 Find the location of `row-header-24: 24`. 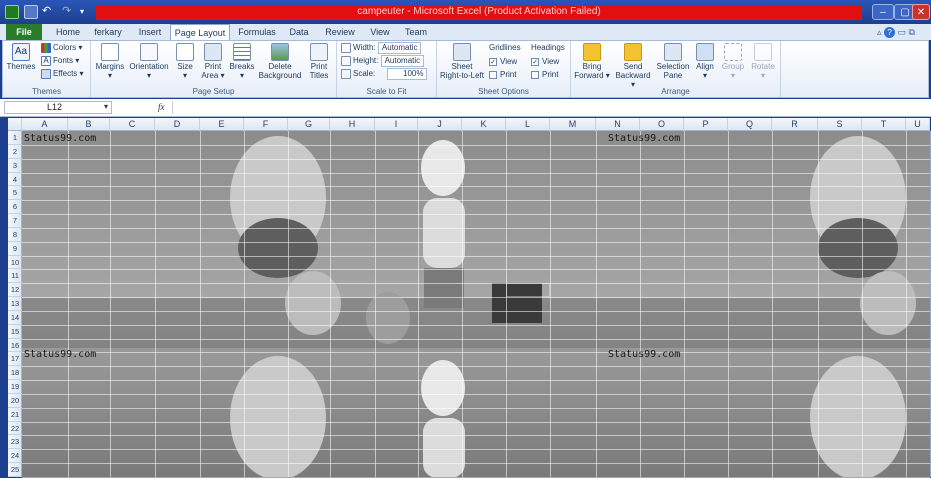

row-header-24: 24 is located at coordinates (15, 456).